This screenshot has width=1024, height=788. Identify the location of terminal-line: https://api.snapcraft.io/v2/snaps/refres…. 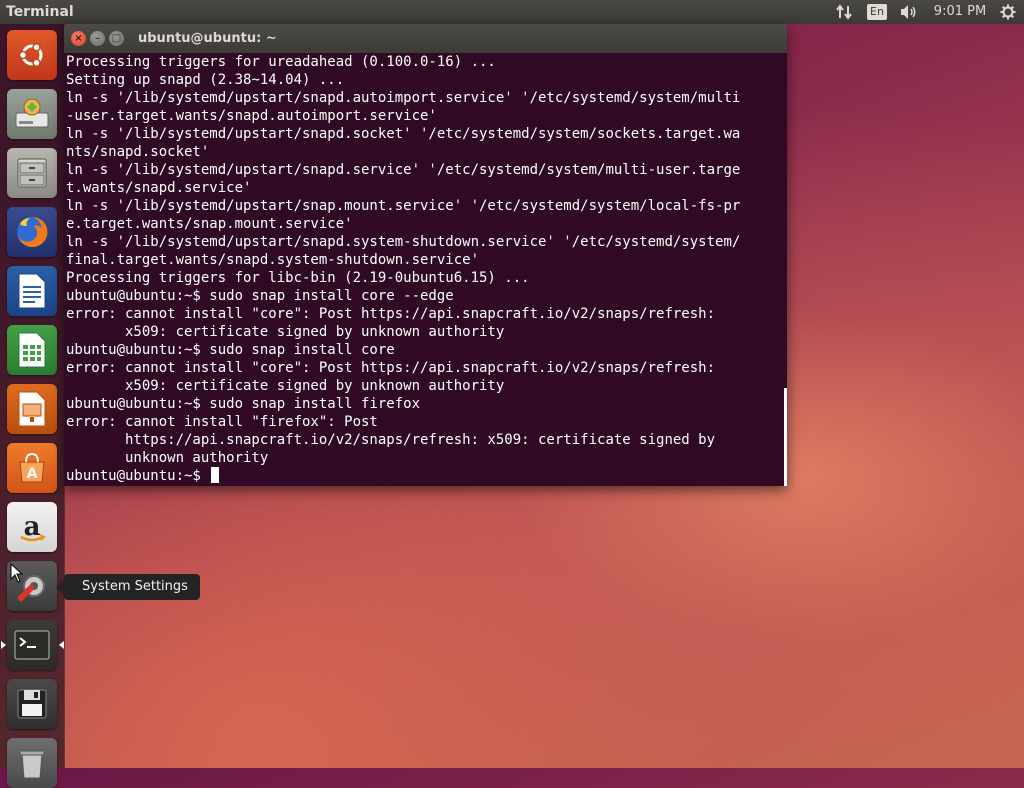
(391, 440).